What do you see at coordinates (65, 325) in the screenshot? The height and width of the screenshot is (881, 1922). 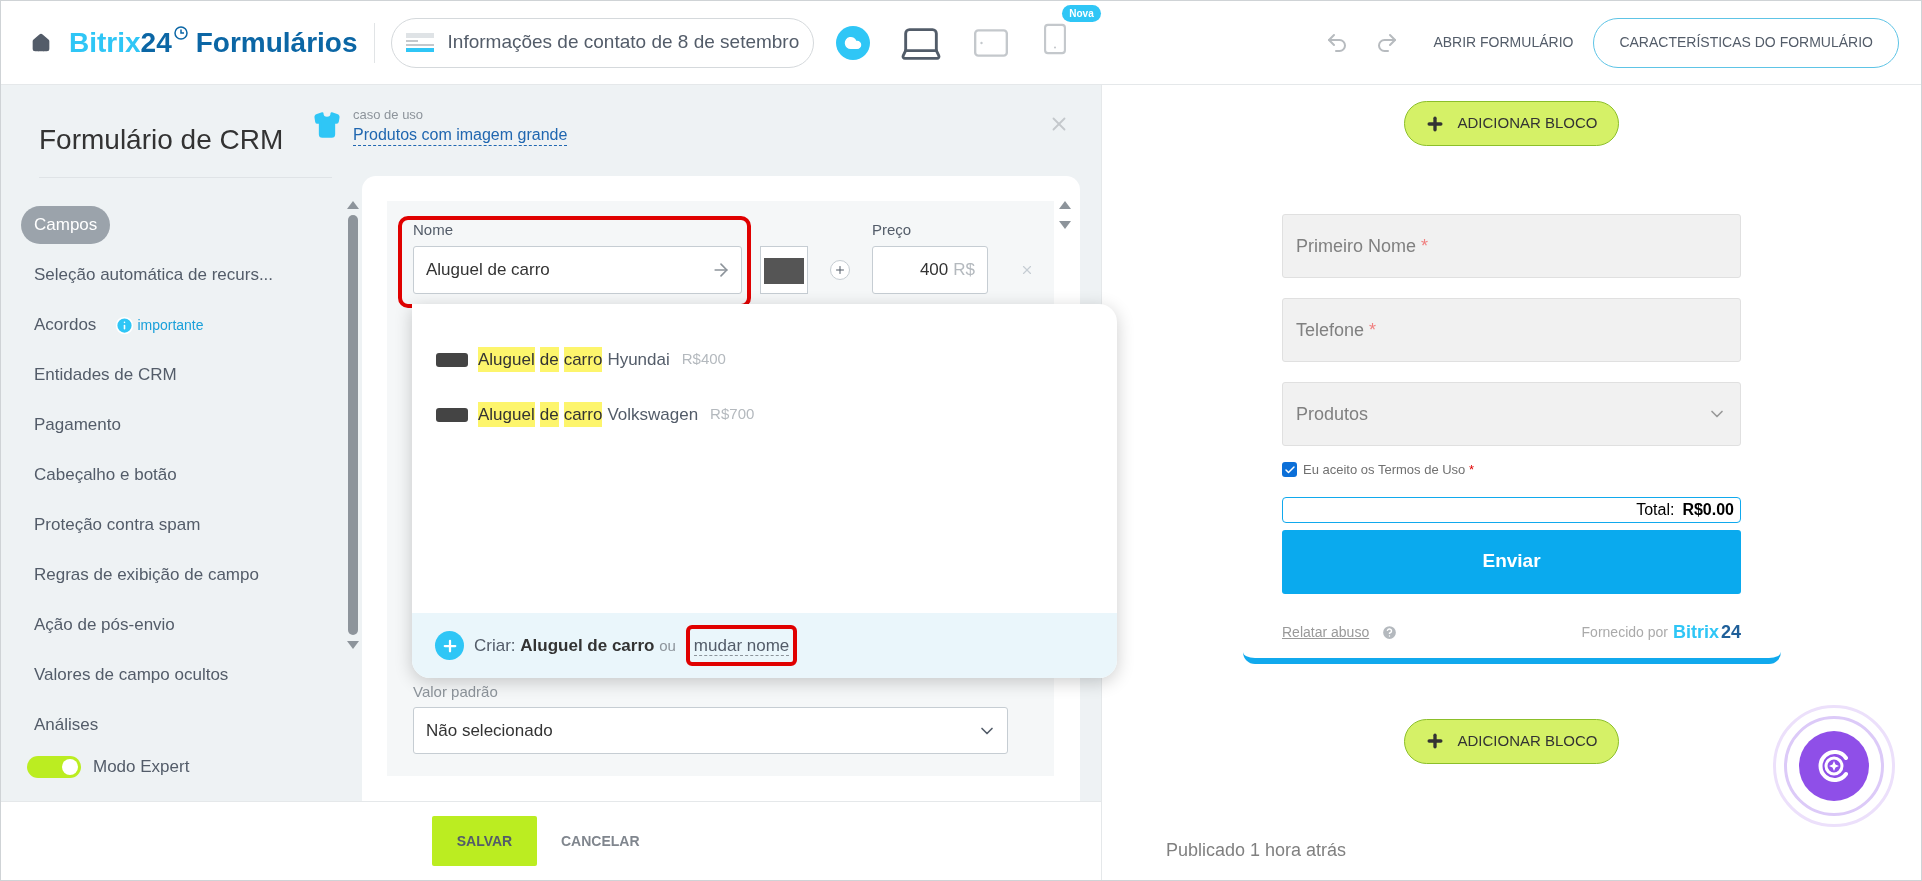 I see `sidebar-item: Acordos` at bounding box center [65, 325].